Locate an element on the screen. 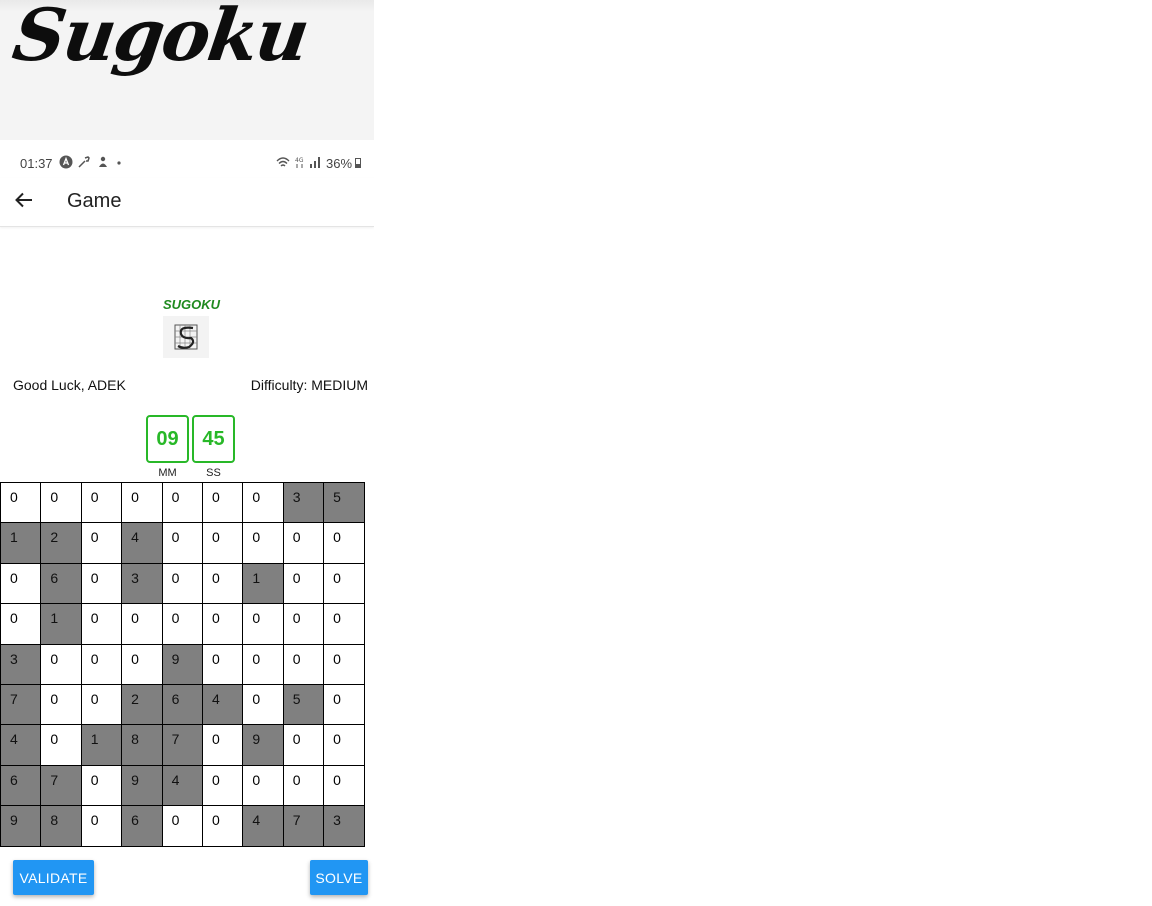  arrow-left-icon is located at coordinates (24, 200).